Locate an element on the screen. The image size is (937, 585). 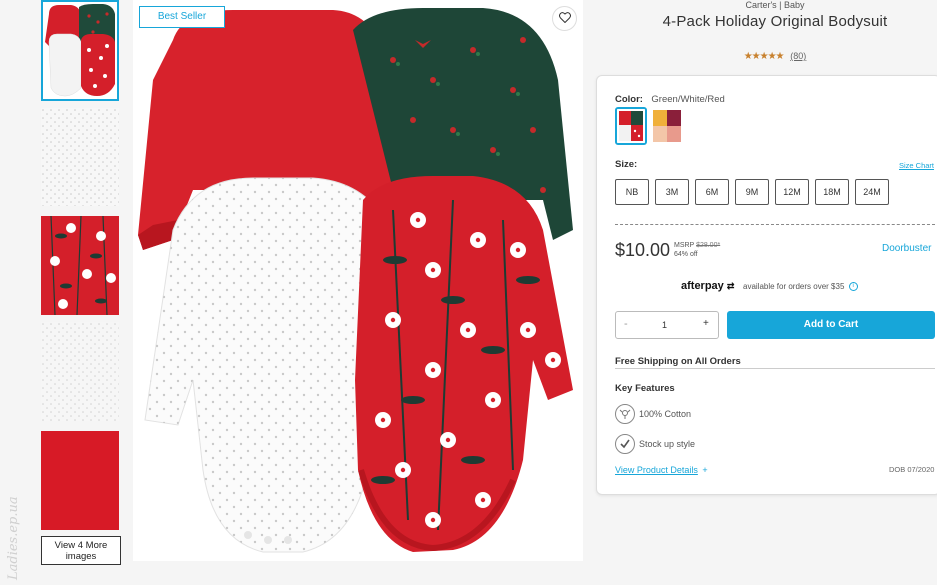
quantity-value: 1 is located at coordinates (664, 325).